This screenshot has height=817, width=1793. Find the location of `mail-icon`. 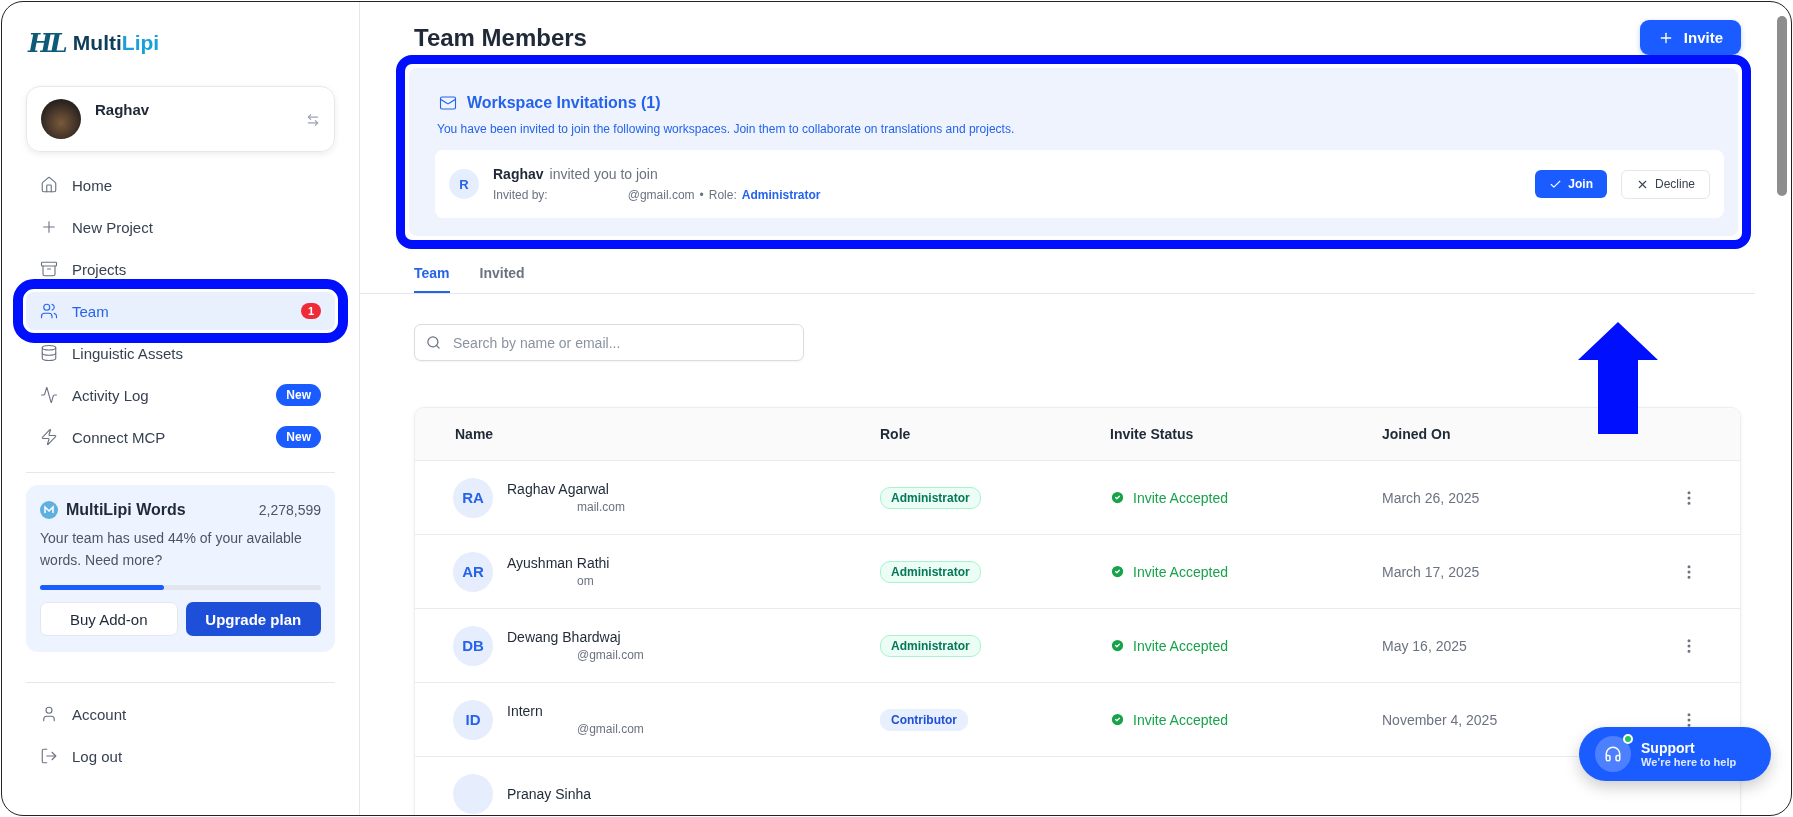

mail-icon is located at coordinates (448, 103).